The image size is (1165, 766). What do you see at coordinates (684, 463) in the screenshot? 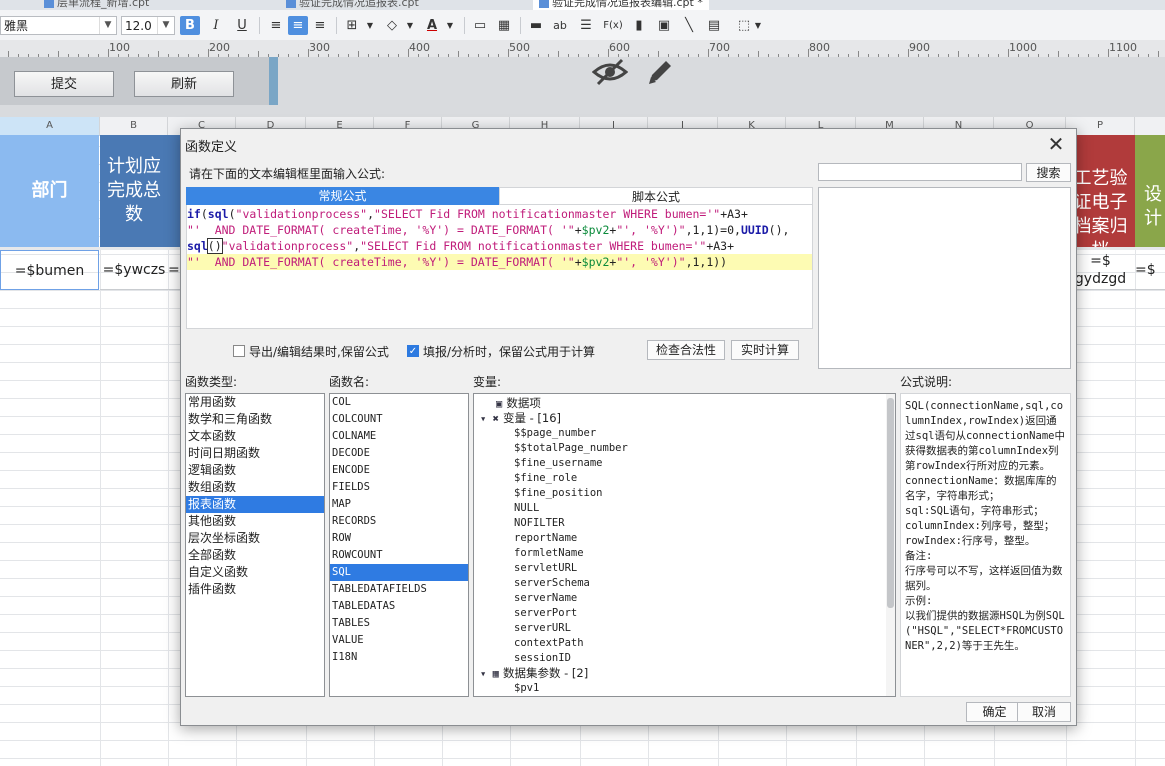
I see `tree-variable-item: $fine_username` at bounding box center [684, 463].